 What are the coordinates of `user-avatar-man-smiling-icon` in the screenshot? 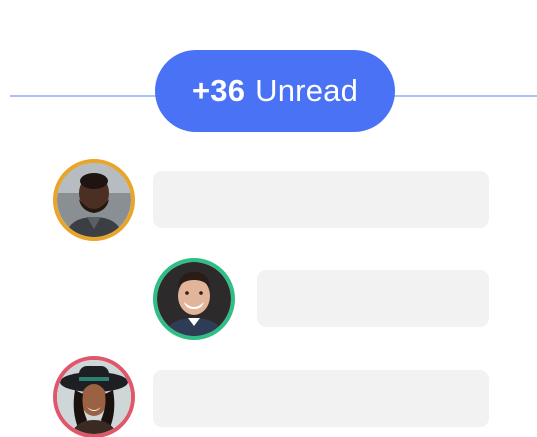 It's located at (194, 299).